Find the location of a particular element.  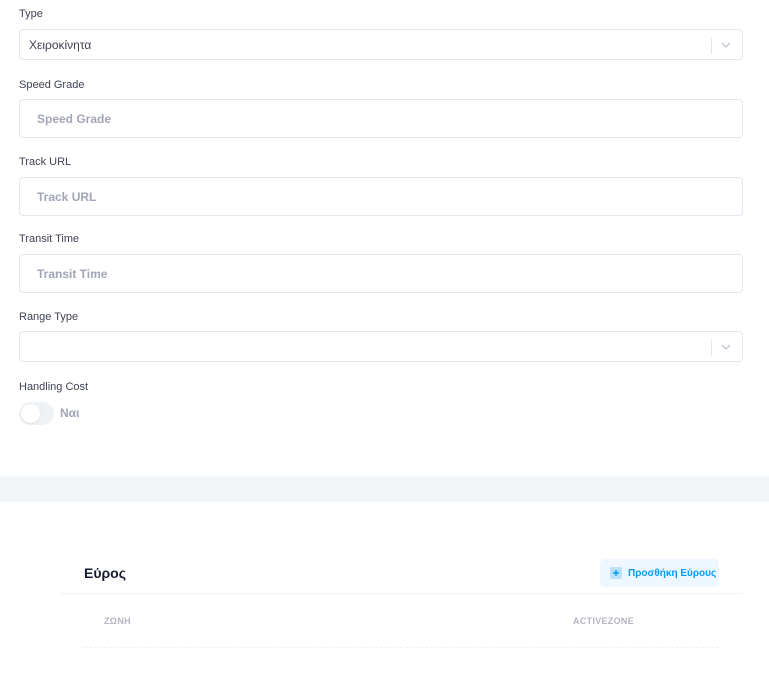

handling-cost-toggle is located at coordinates (36, 413).